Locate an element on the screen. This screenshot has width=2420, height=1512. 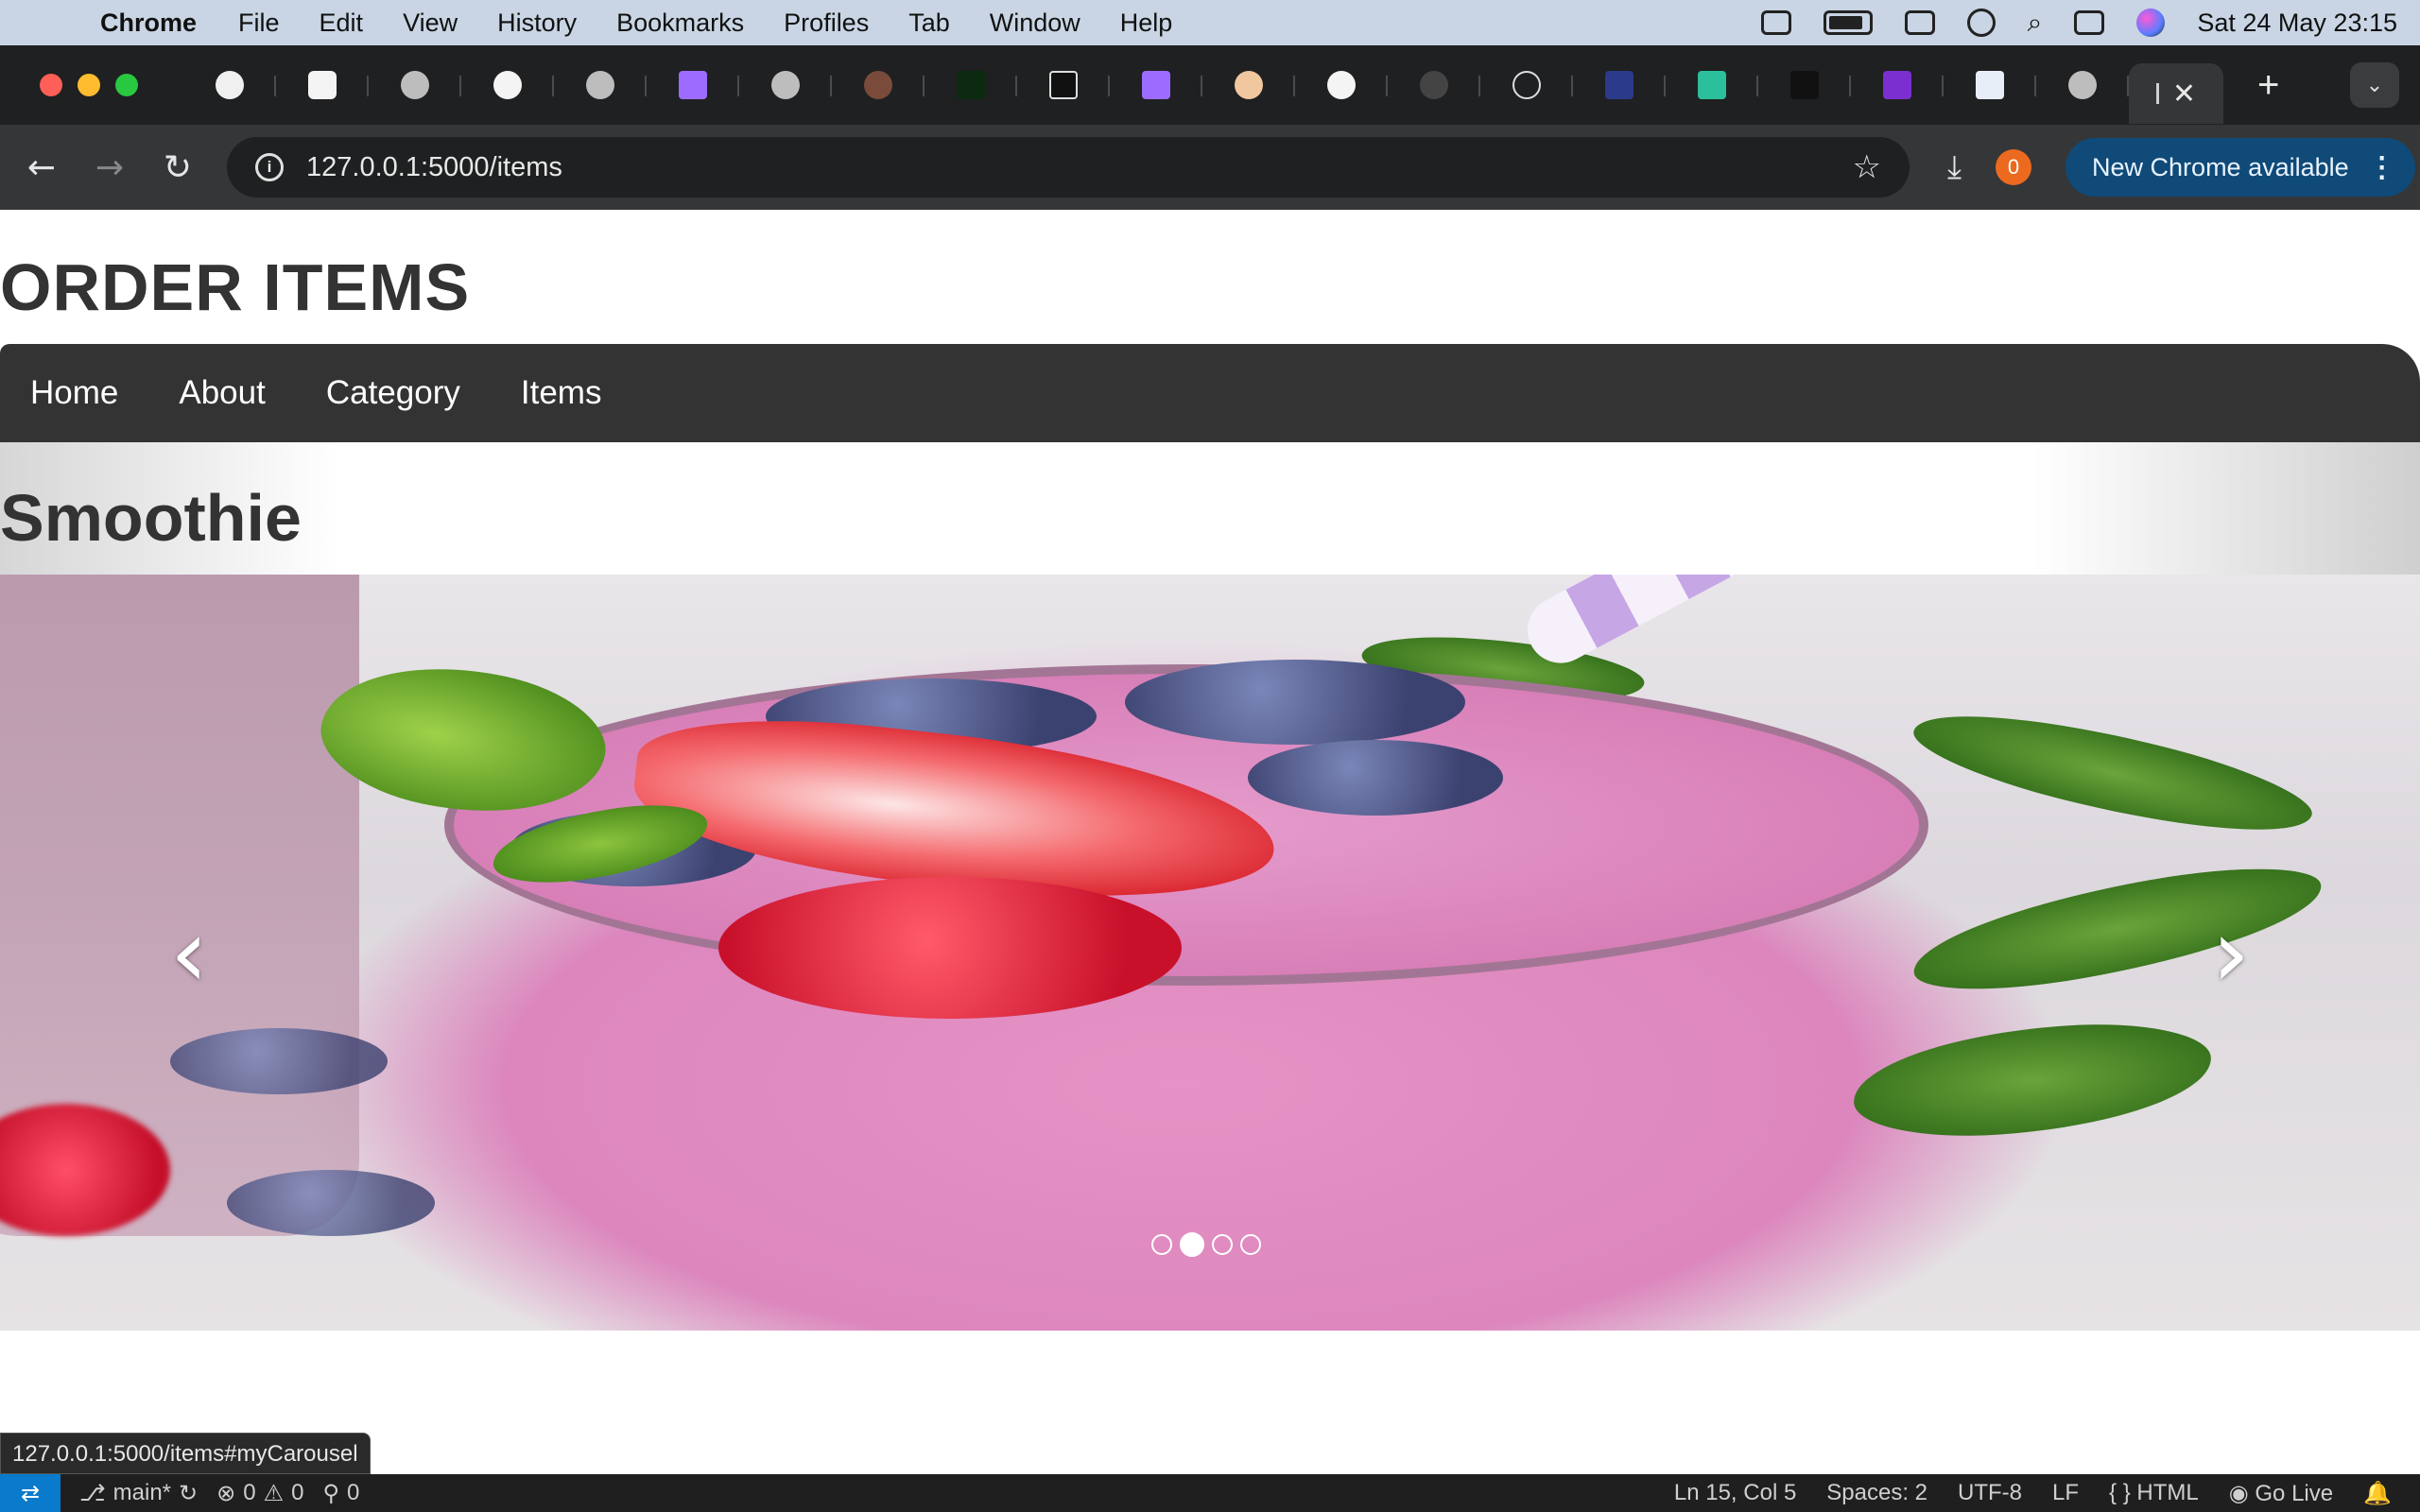
notifications-bell-icon: 🔔 is located at coordinates (2377, 1493).